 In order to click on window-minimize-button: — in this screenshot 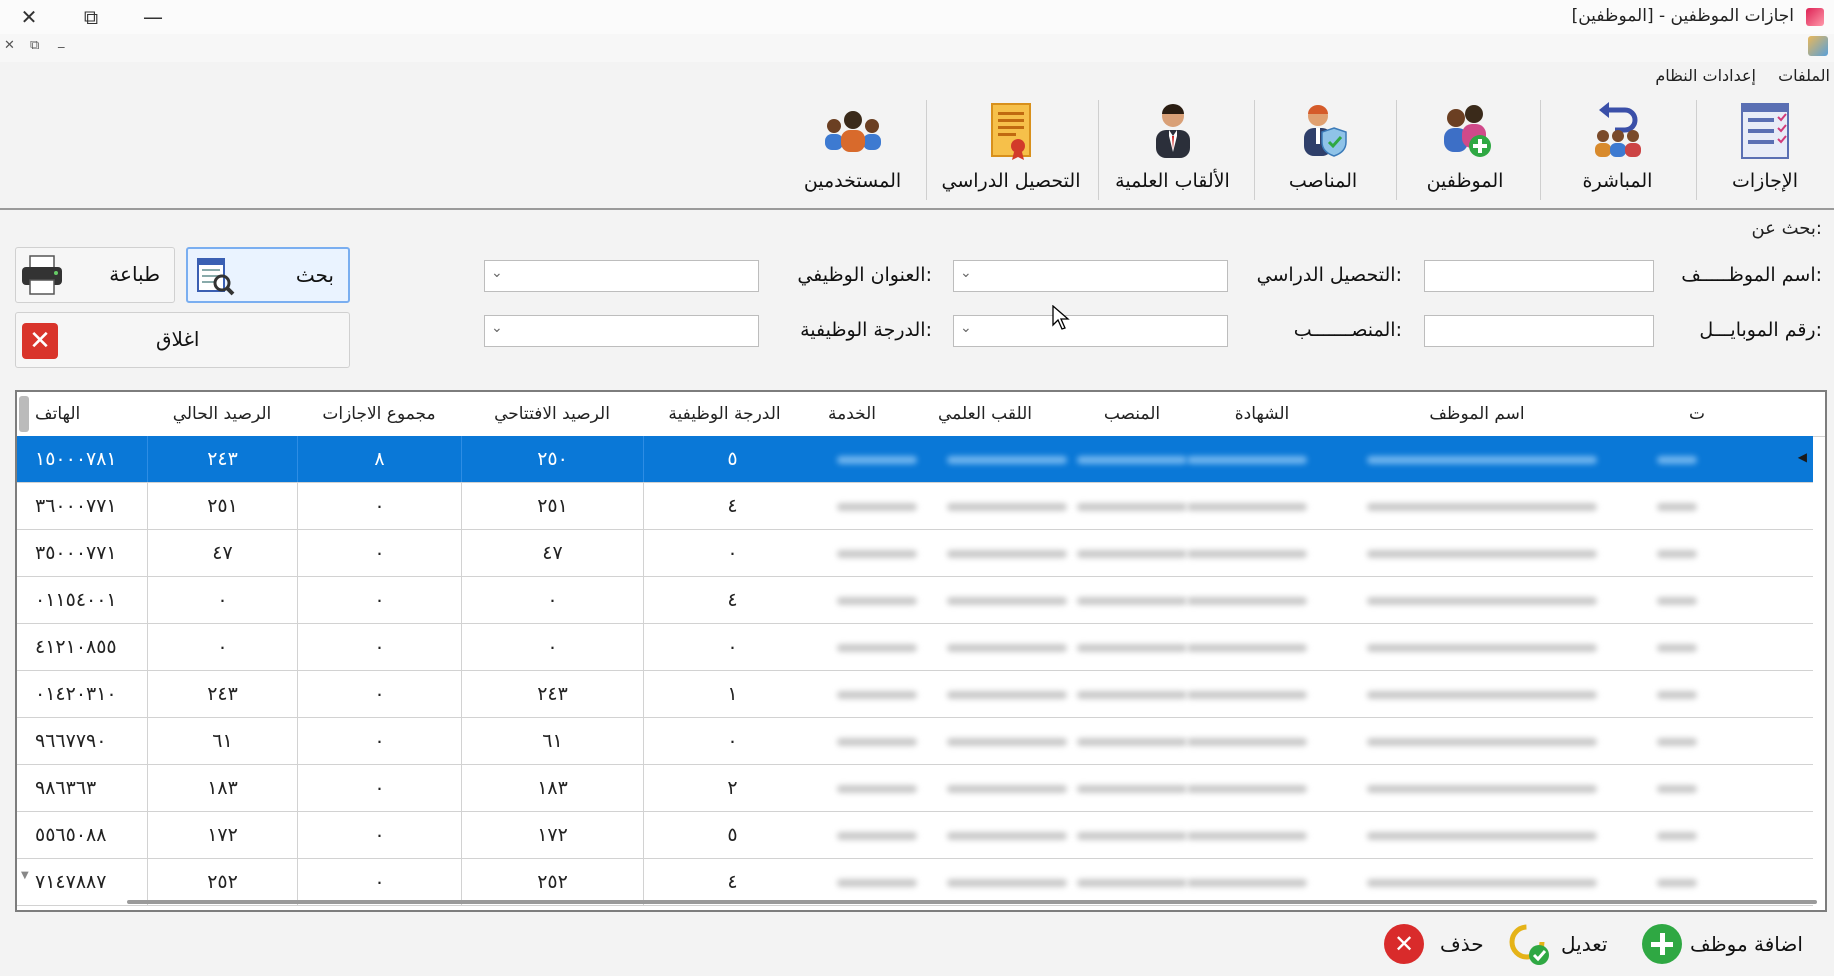, I will do `click(153, 17)`.